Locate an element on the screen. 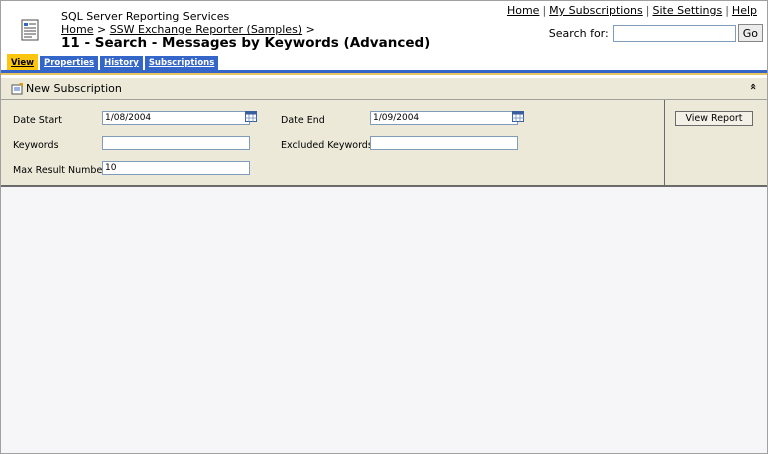  search-bar: Search for: Go is located at coordinates (656, 33).